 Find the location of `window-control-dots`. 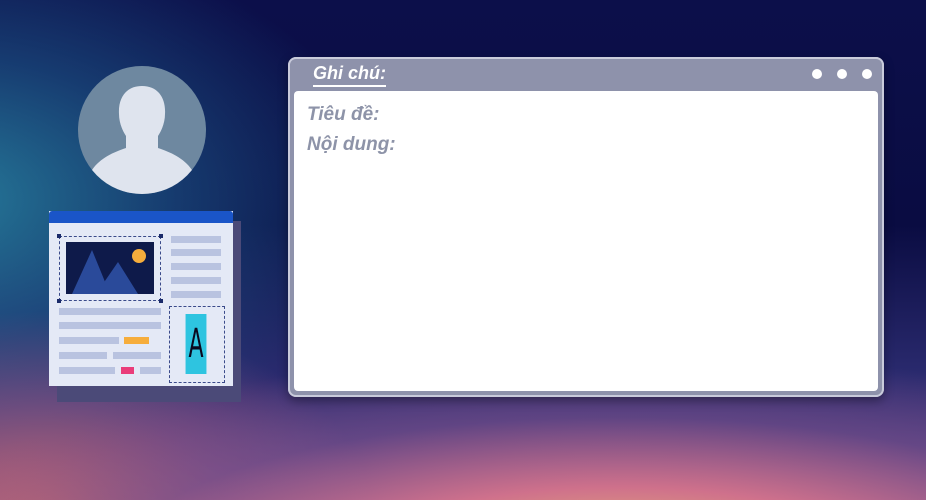

window-control-dots is located at coordinates (842, 74).